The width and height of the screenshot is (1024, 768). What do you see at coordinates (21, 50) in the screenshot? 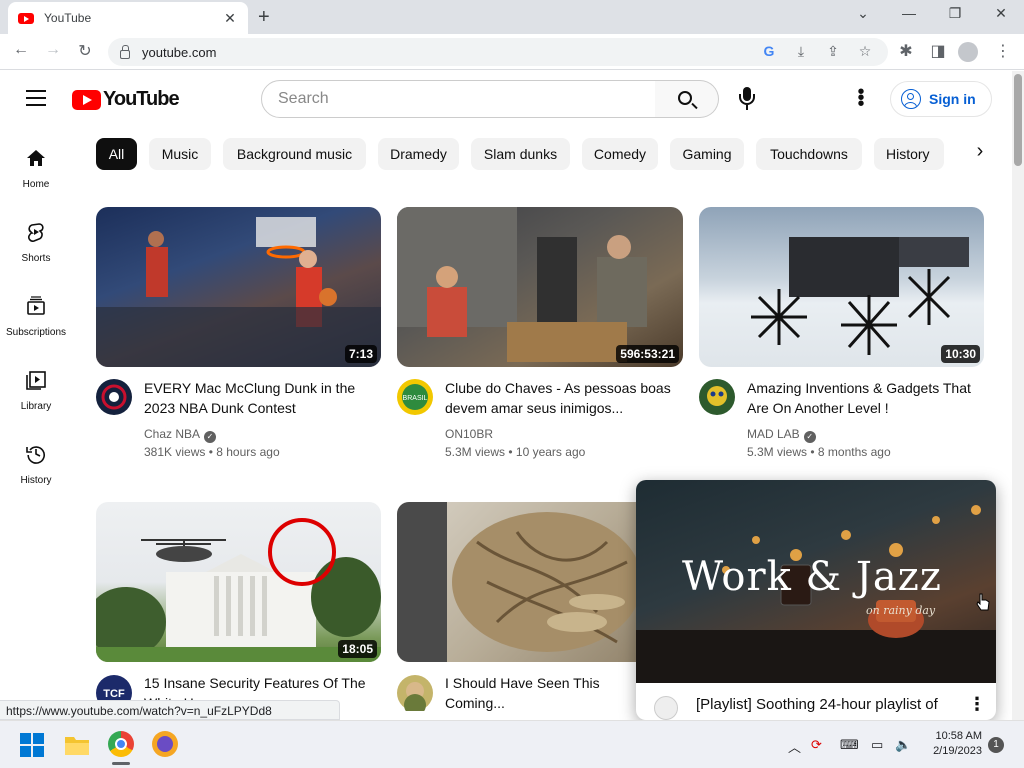
I see `back-icon: ←` at bounding box center [21, 50].